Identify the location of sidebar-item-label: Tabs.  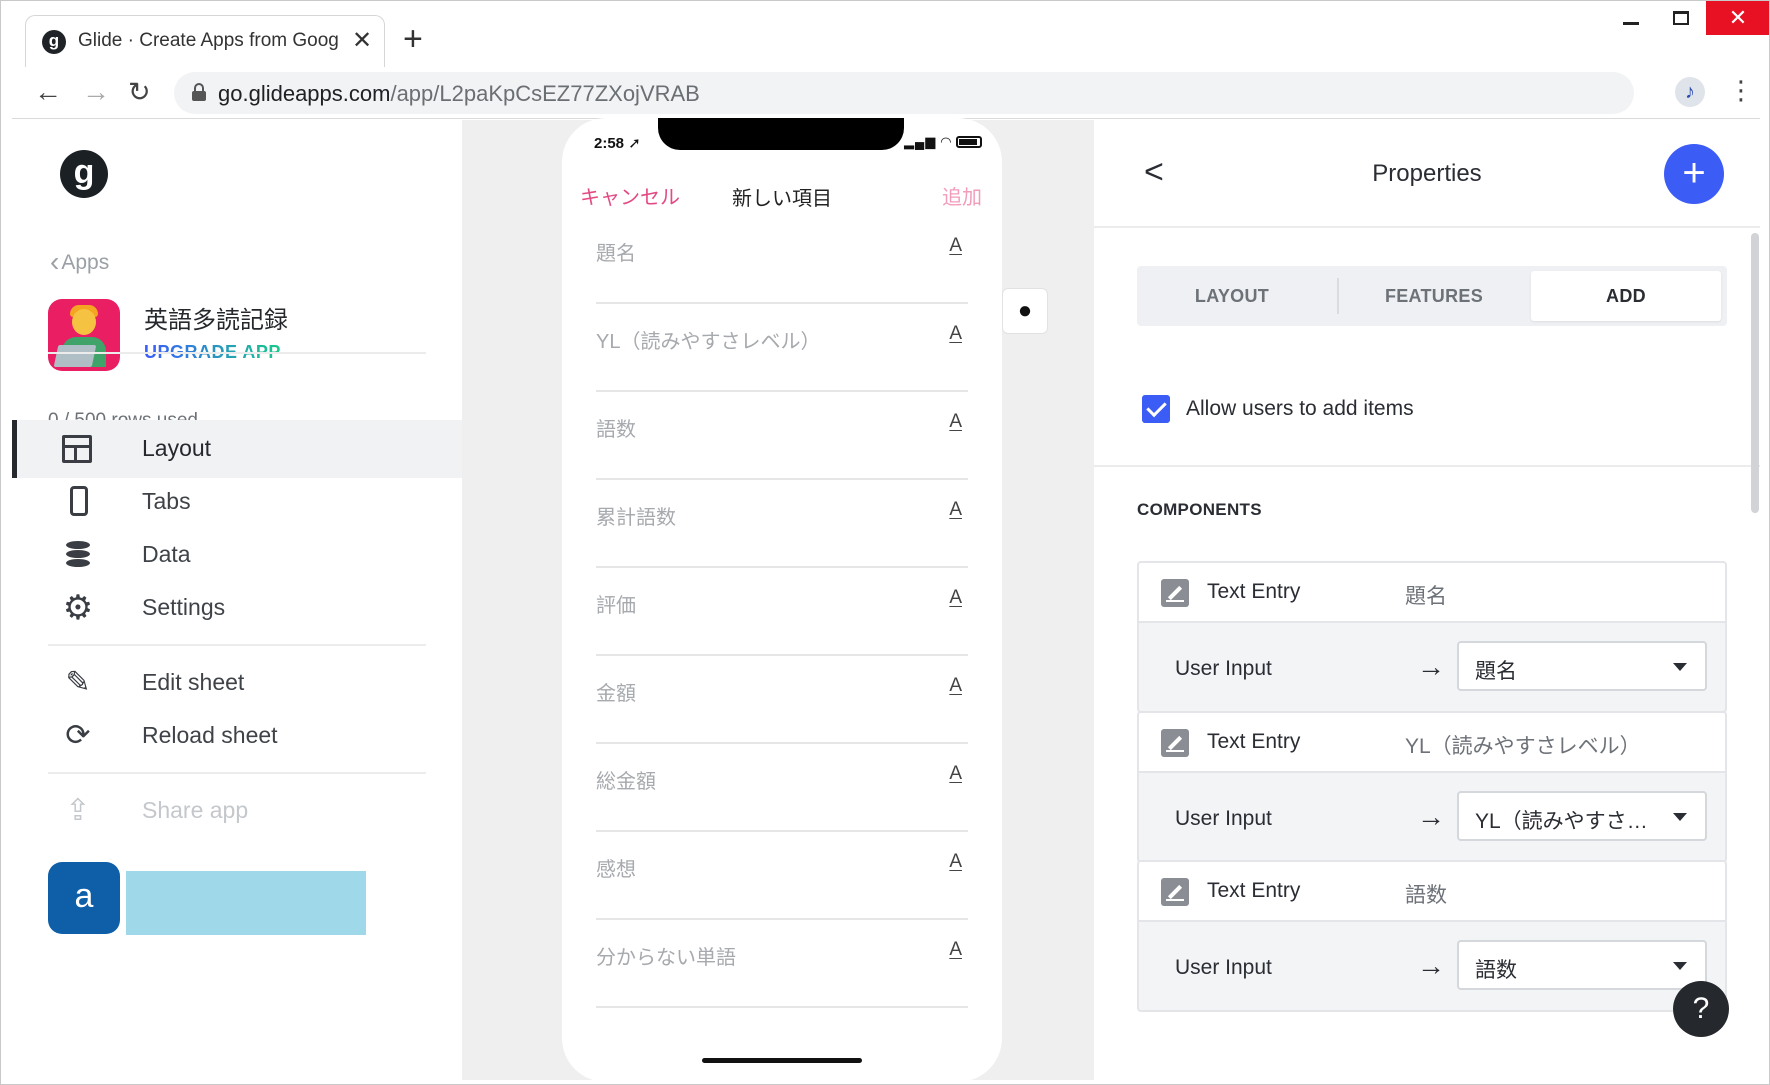
(166, 501).